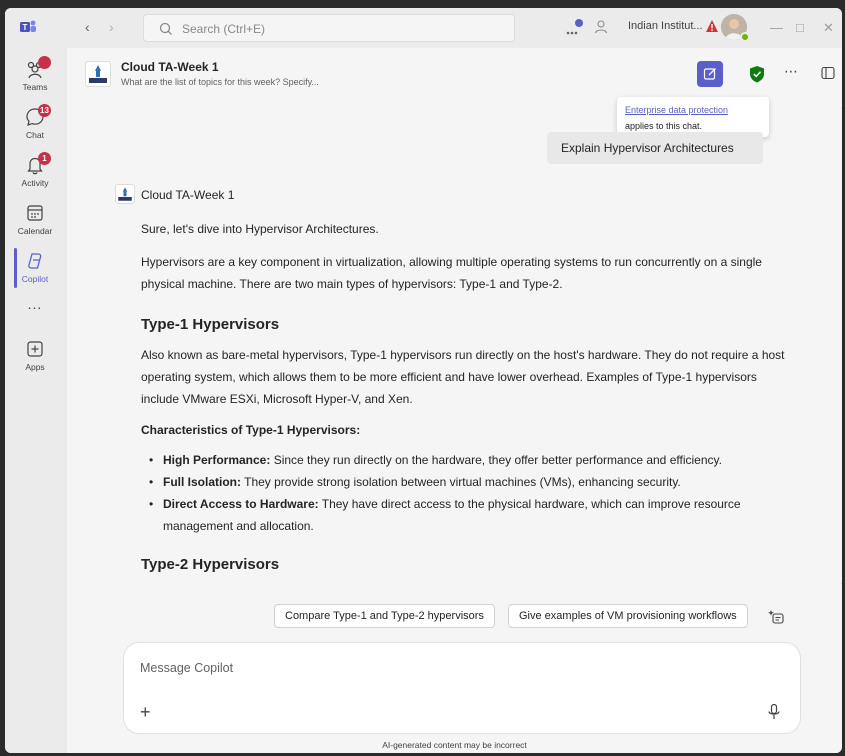 This screenshot has width=845, height=756. Describe the element at coordinates (828, 73) in the screenshot. I see `side-panel-icon` at that location.